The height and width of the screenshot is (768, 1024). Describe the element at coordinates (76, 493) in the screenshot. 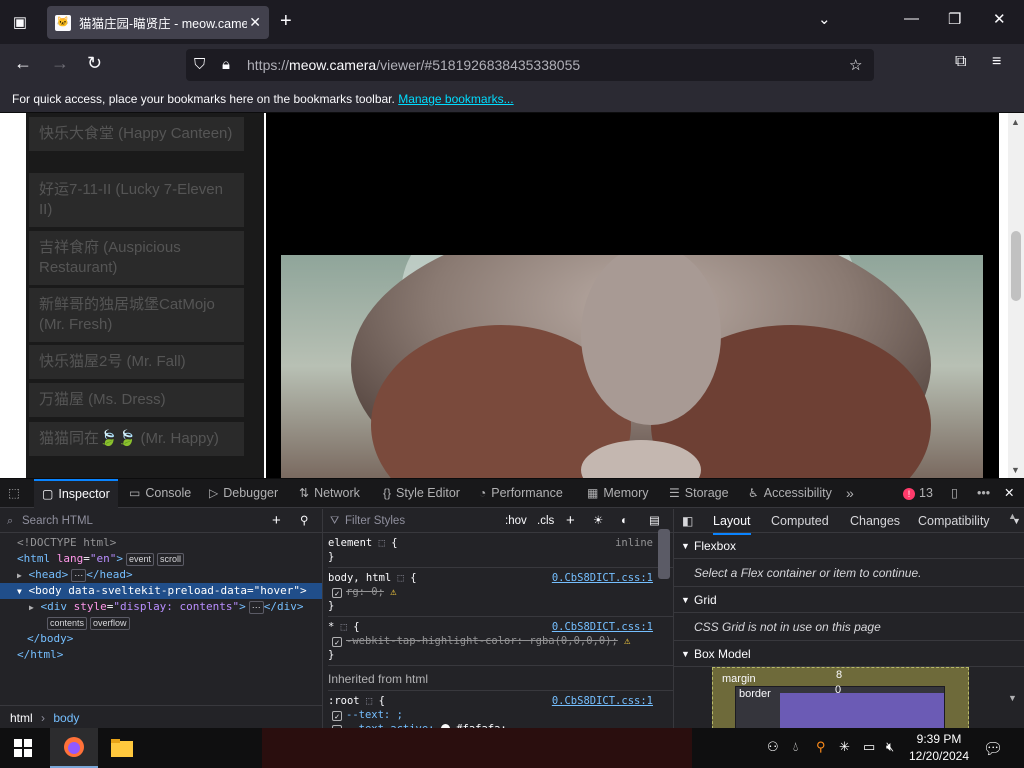

I see `tab-inspector: ▢ Inspector` at that location.